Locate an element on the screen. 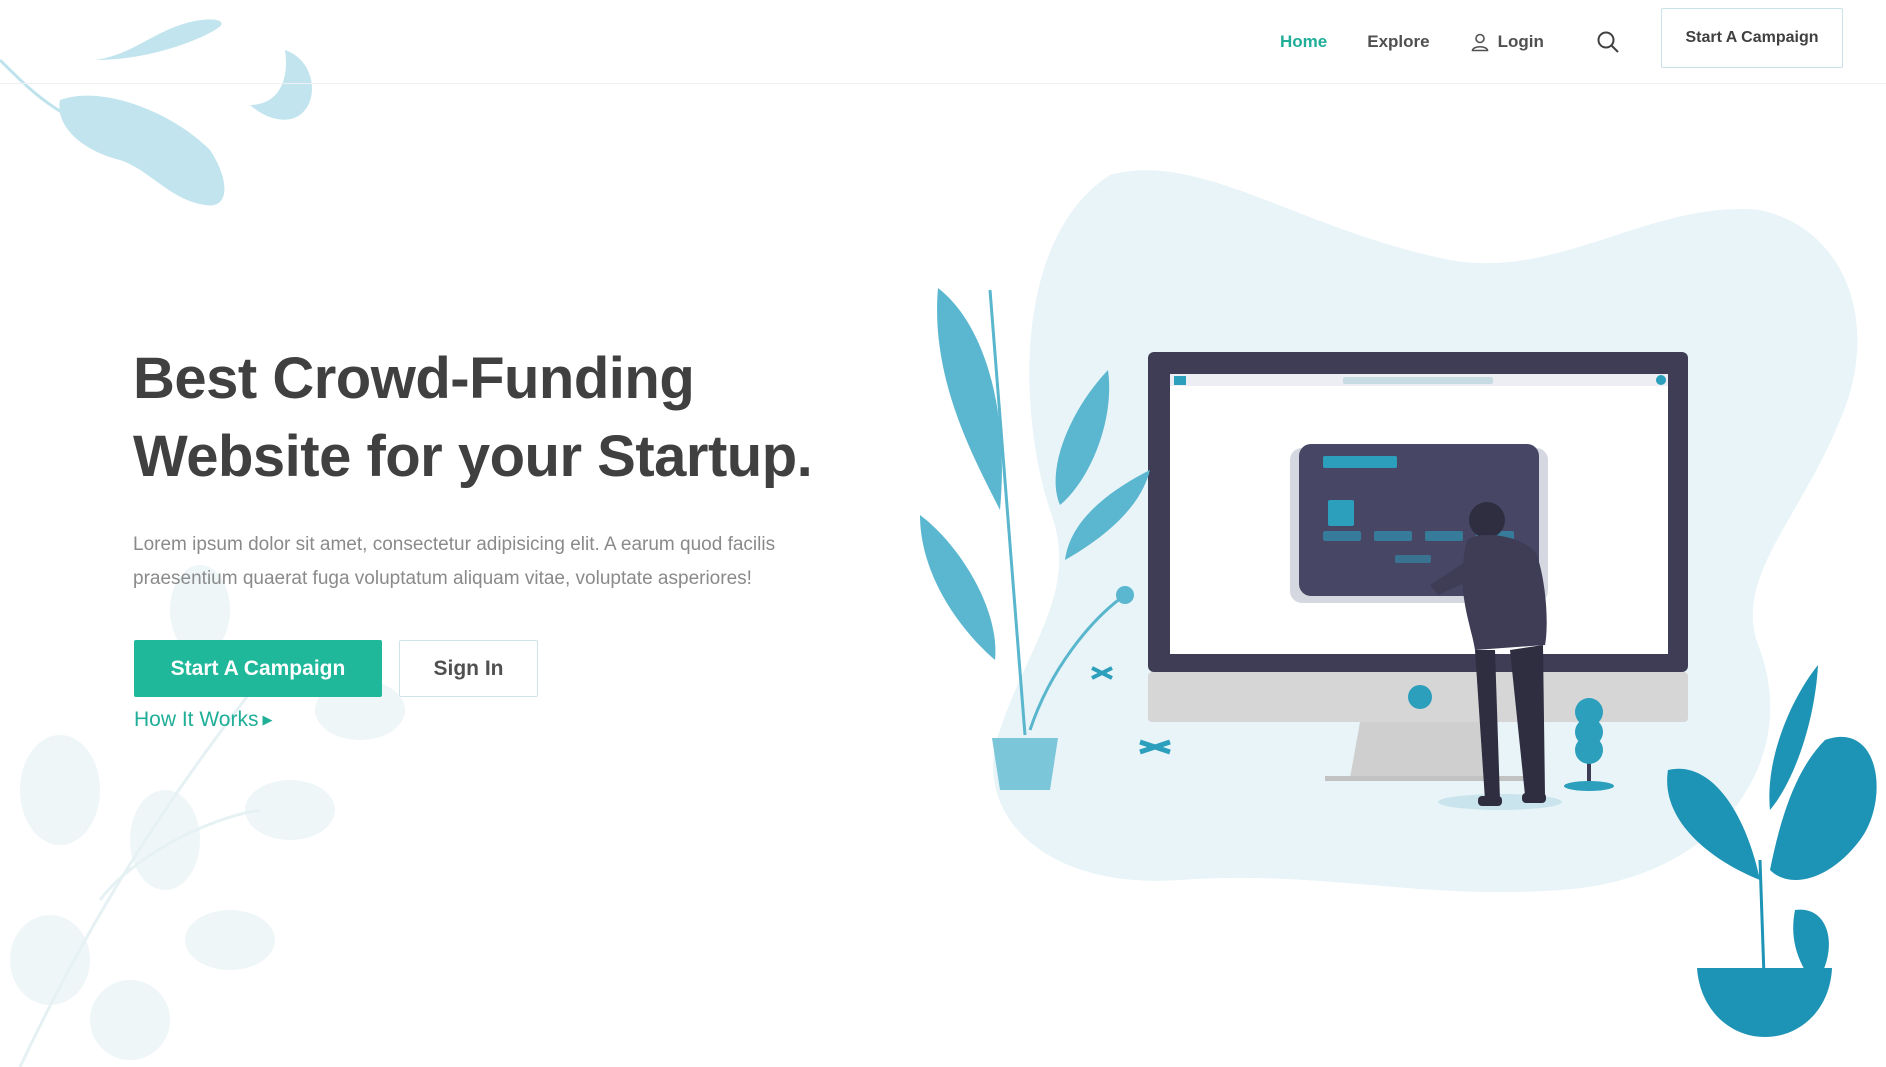 The width and height of the screenshot is (1886, 1067). nav-login-label: Login is located at coordinates (1520, 41).